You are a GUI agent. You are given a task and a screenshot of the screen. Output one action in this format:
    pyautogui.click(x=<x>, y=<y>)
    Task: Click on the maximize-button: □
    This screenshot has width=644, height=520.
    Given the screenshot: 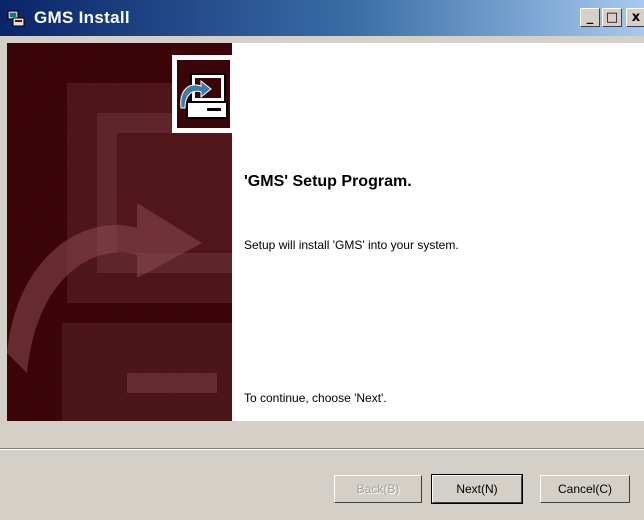 What is the action you would take?
    pyautogui.click(x=612, y=17)
    